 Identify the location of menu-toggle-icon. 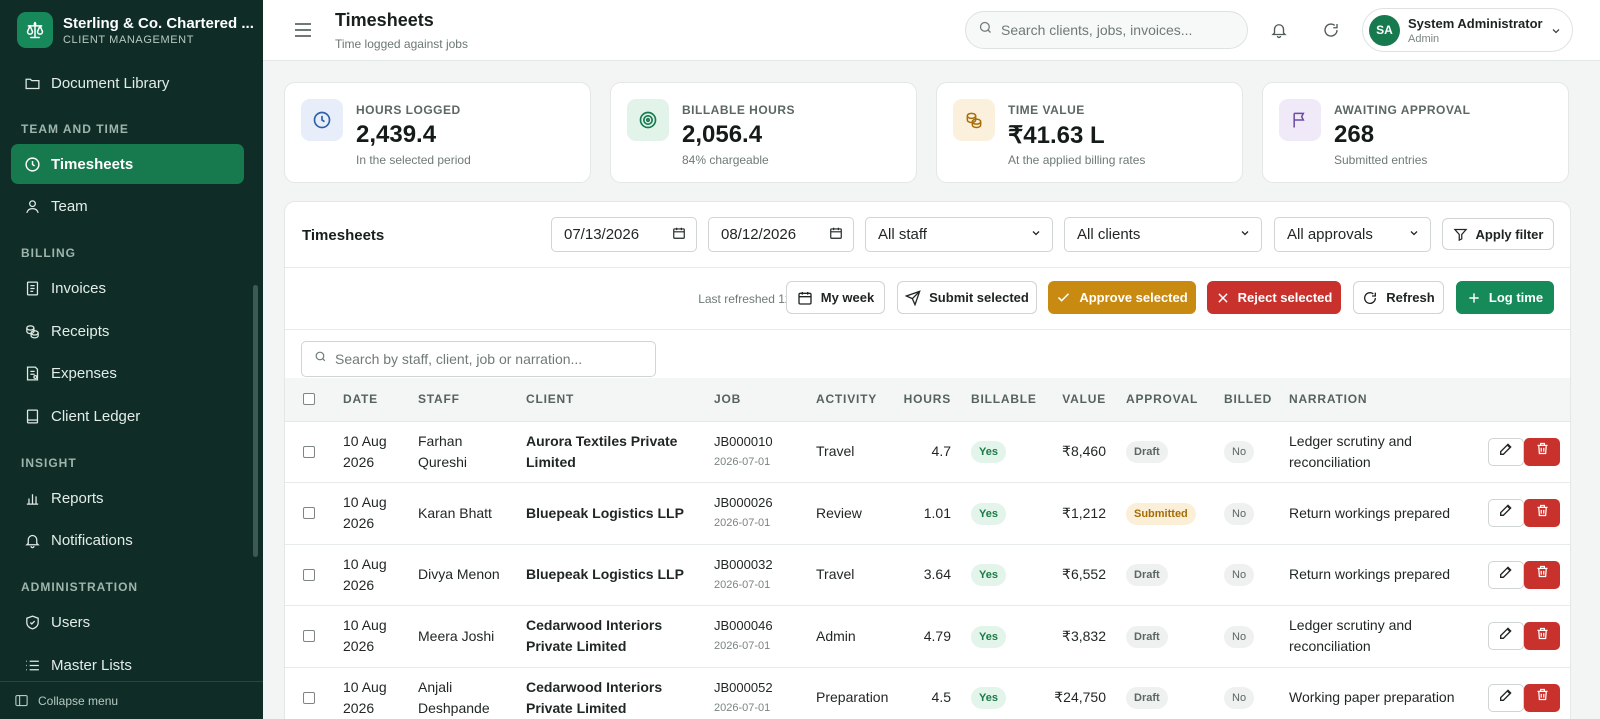
(303, 30).